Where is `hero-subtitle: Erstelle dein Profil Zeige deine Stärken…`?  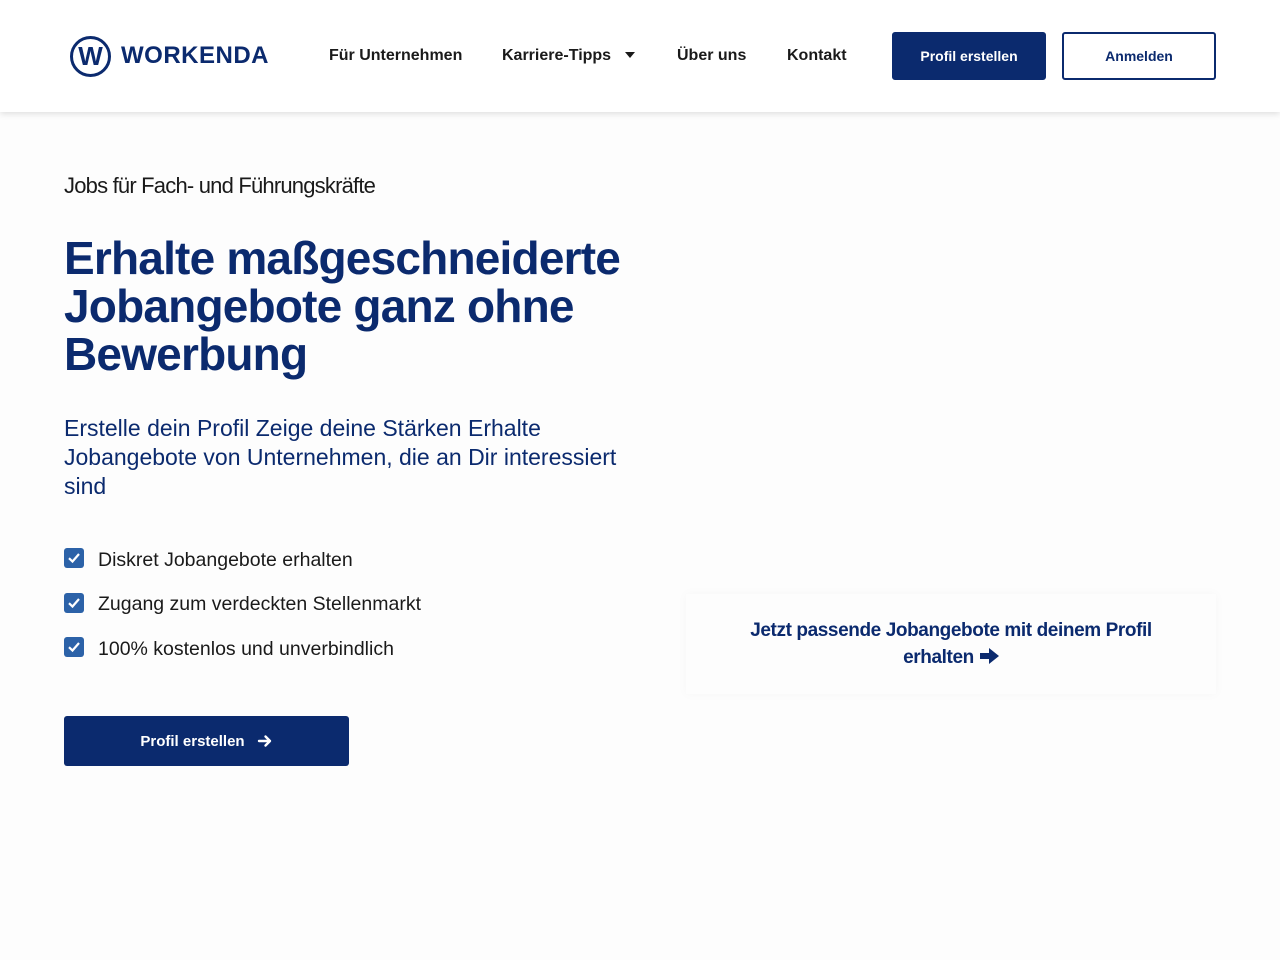 hero-subtitle: Erstelle dein Profil Zeige deine Stärken… is located at coordinates (340, 457).